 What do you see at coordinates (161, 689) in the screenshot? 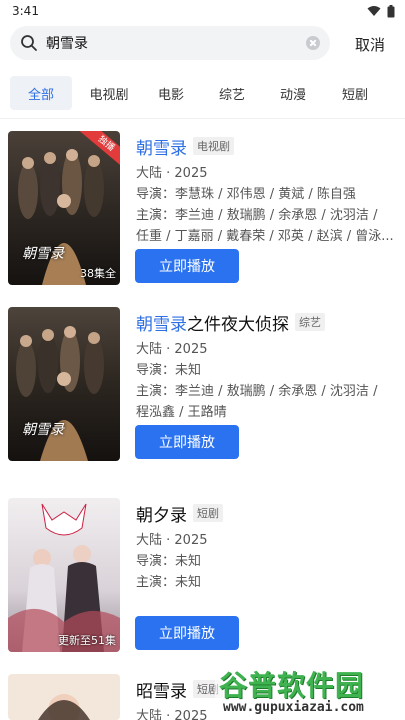
I see `result-title: 昭雪录` at bounding box center [161, 689].